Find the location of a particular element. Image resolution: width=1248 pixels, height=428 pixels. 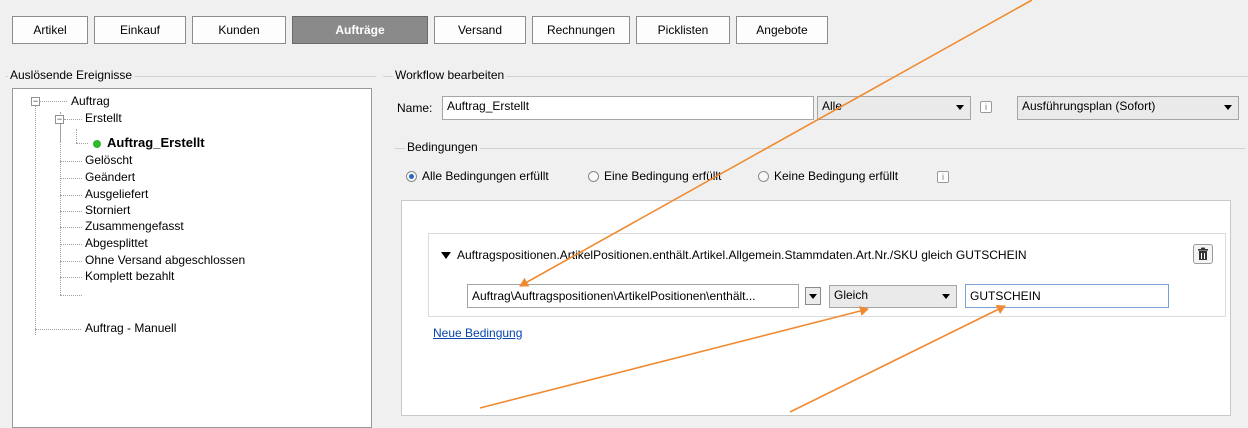

trash-glyph is located at coordinates (1203, 253).